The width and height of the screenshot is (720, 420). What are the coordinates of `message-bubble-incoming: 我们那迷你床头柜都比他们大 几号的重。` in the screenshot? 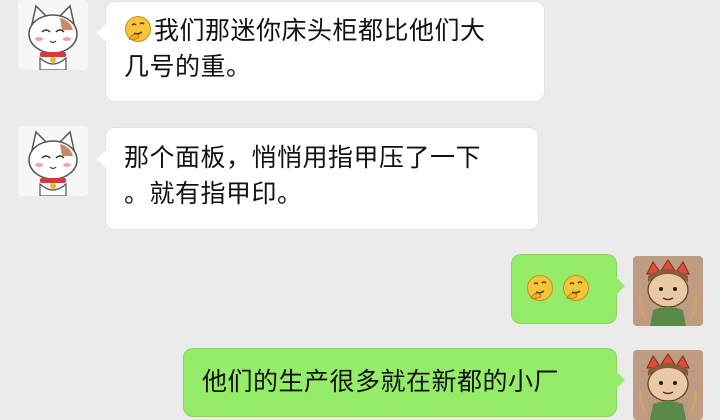 It's located at (320, 51).